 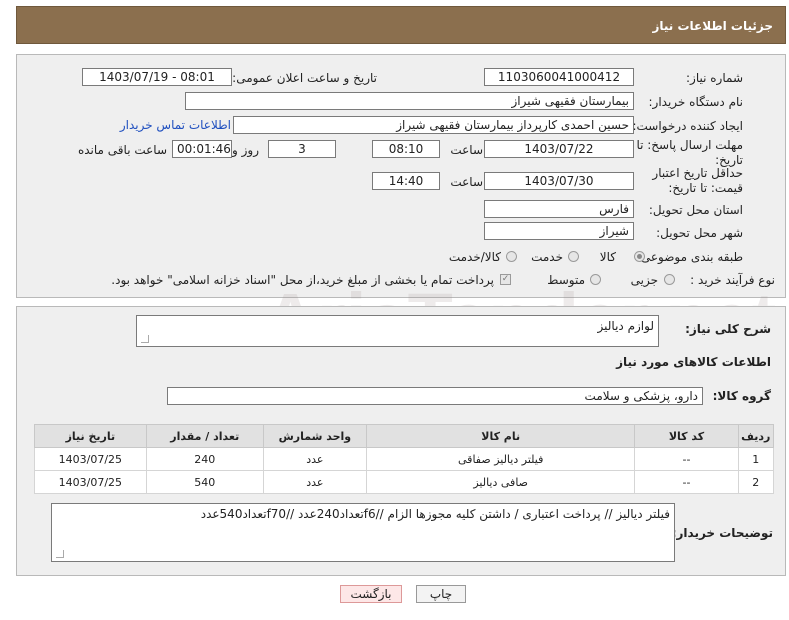 What do you see at coordinates (756, 436) in the screenshot?
I see `col-row: ردیف` at bounding box center [756, 436].